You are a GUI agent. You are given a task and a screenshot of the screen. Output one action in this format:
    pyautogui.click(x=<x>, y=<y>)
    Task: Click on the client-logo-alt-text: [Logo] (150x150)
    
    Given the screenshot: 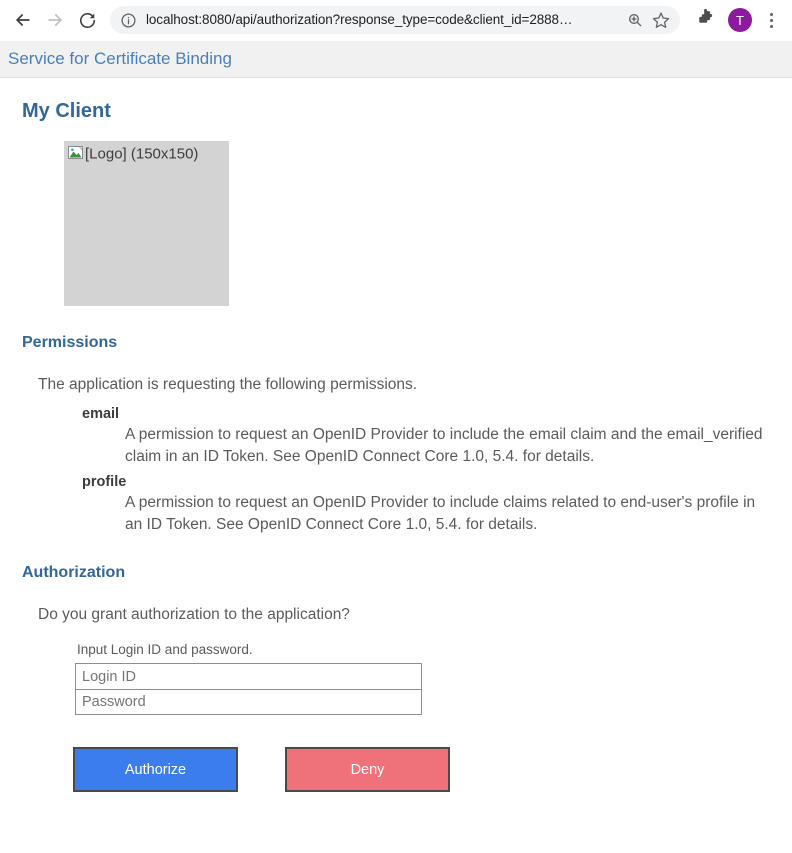 What is the action you would take?
    pyautogui.click(x=142, y=154)
    